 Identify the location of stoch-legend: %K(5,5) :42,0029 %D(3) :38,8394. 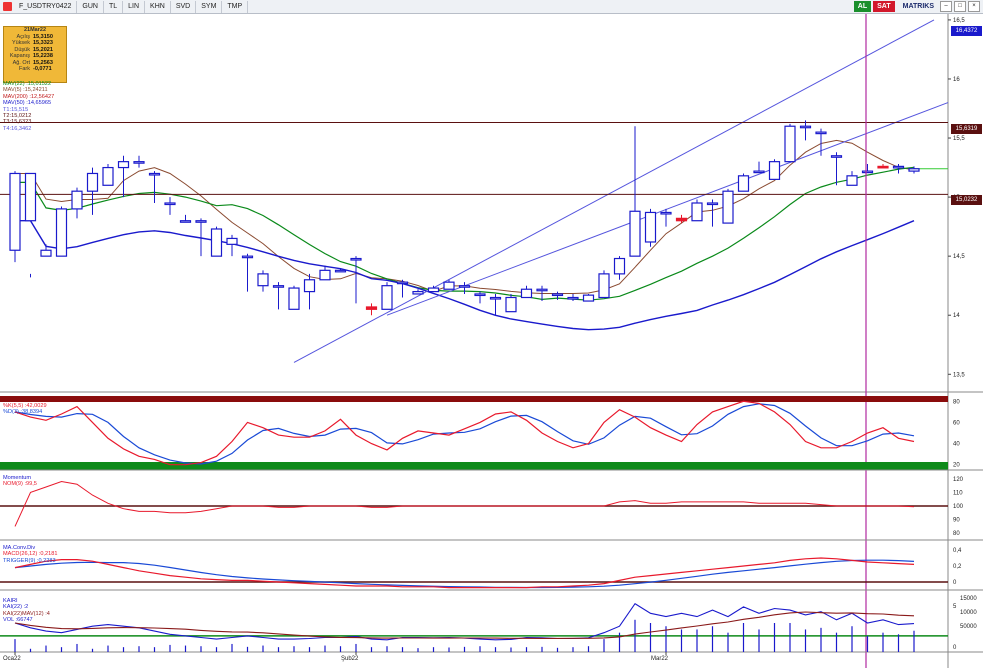
(25, 409).